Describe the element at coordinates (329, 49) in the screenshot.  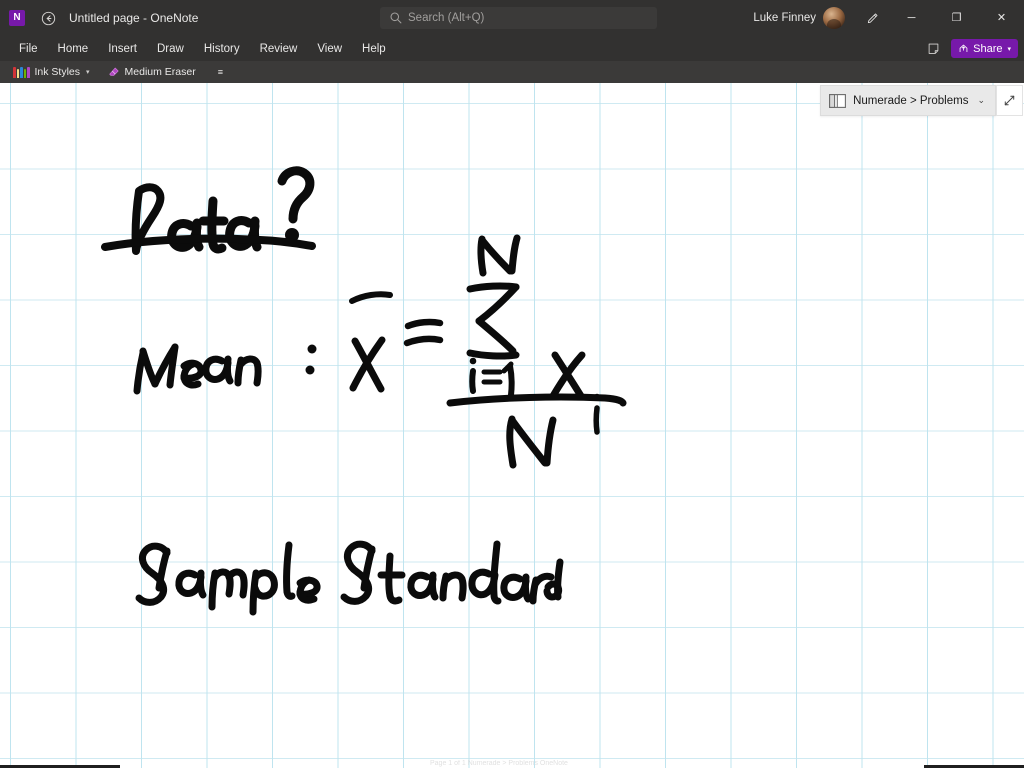
I see `tab-view: View` at that location.